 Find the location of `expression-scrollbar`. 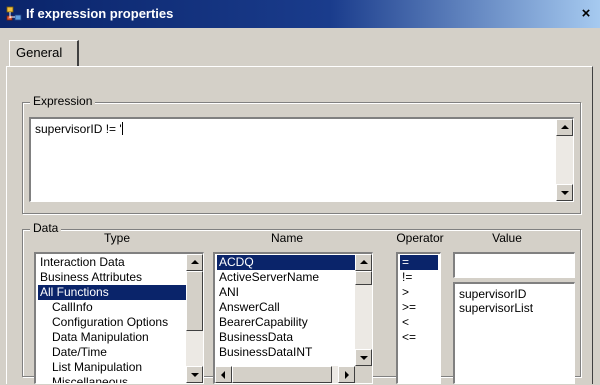

expression-scrollbar is located at coordinates (564, 160).